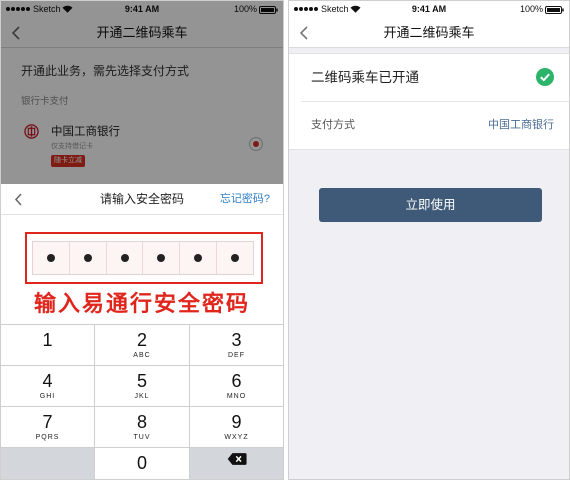 The image size is (570, 480). Describe the element at coordinates (365, 77) in the screenshot. I see `success-message: 二维码乘车已开通` at that location.